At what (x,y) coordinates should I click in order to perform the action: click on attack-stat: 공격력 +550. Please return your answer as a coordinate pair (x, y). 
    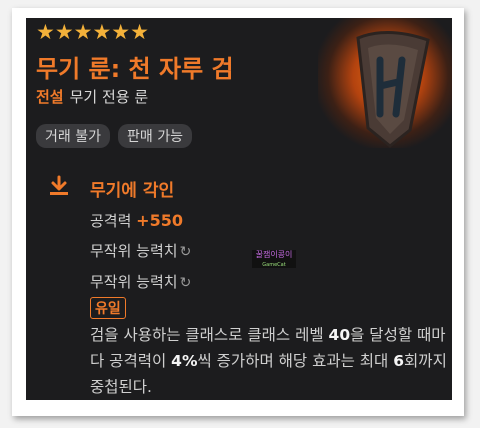
    Looking at the image, I should click on (136, 220).